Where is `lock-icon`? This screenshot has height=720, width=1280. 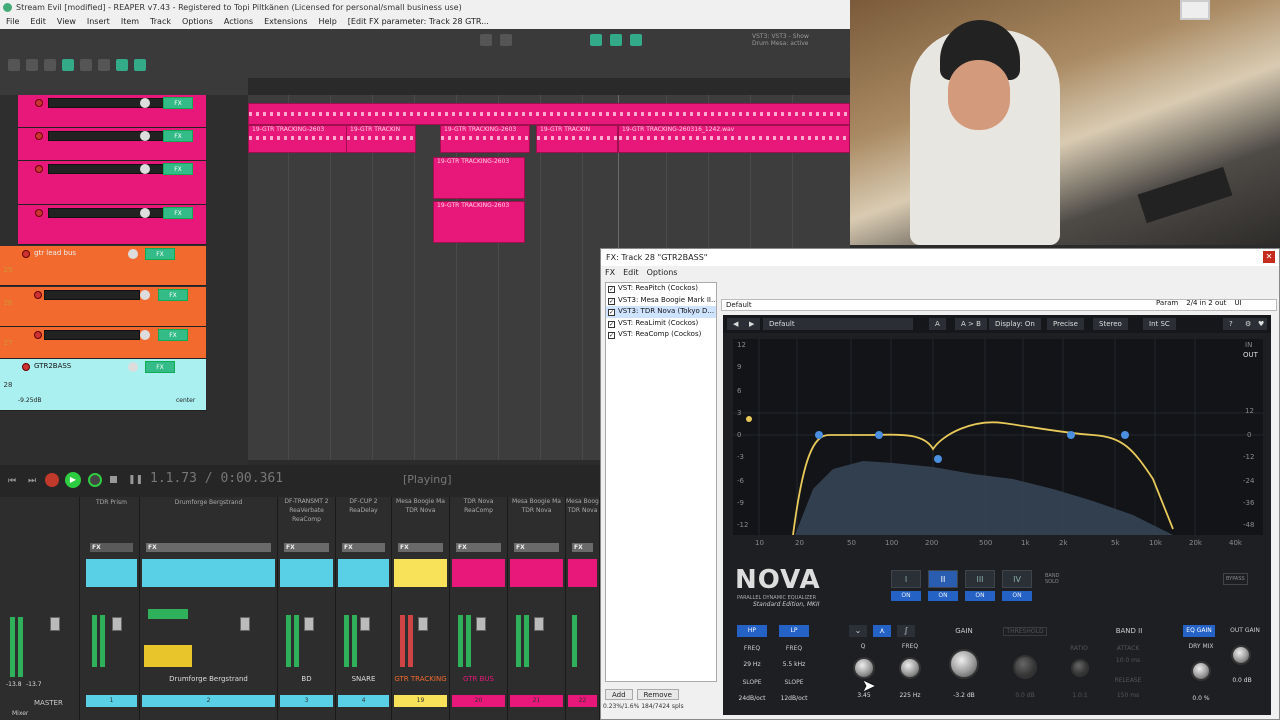
lock-icon is located at coordinates (506, 40).